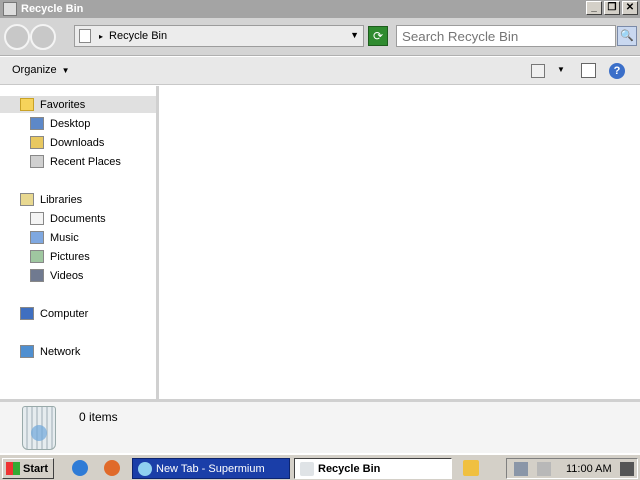 Image resolution: width=640 pixels, height=480 pixels. I want to click on system-tray: 11:00 AM, so click(572, 468).